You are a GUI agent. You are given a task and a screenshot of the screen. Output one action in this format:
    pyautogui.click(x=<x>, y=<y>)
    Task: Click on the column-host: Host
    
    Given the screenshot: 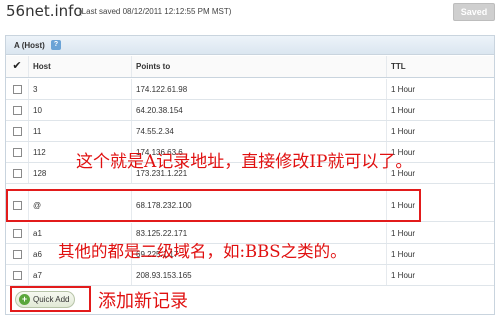 What is the action you would take?
    pyautogui.click(x=79, y=66)
    